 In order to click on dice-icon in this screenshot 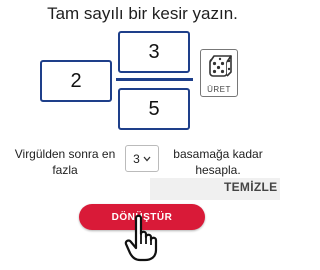, I will do `click(220, 66)`.